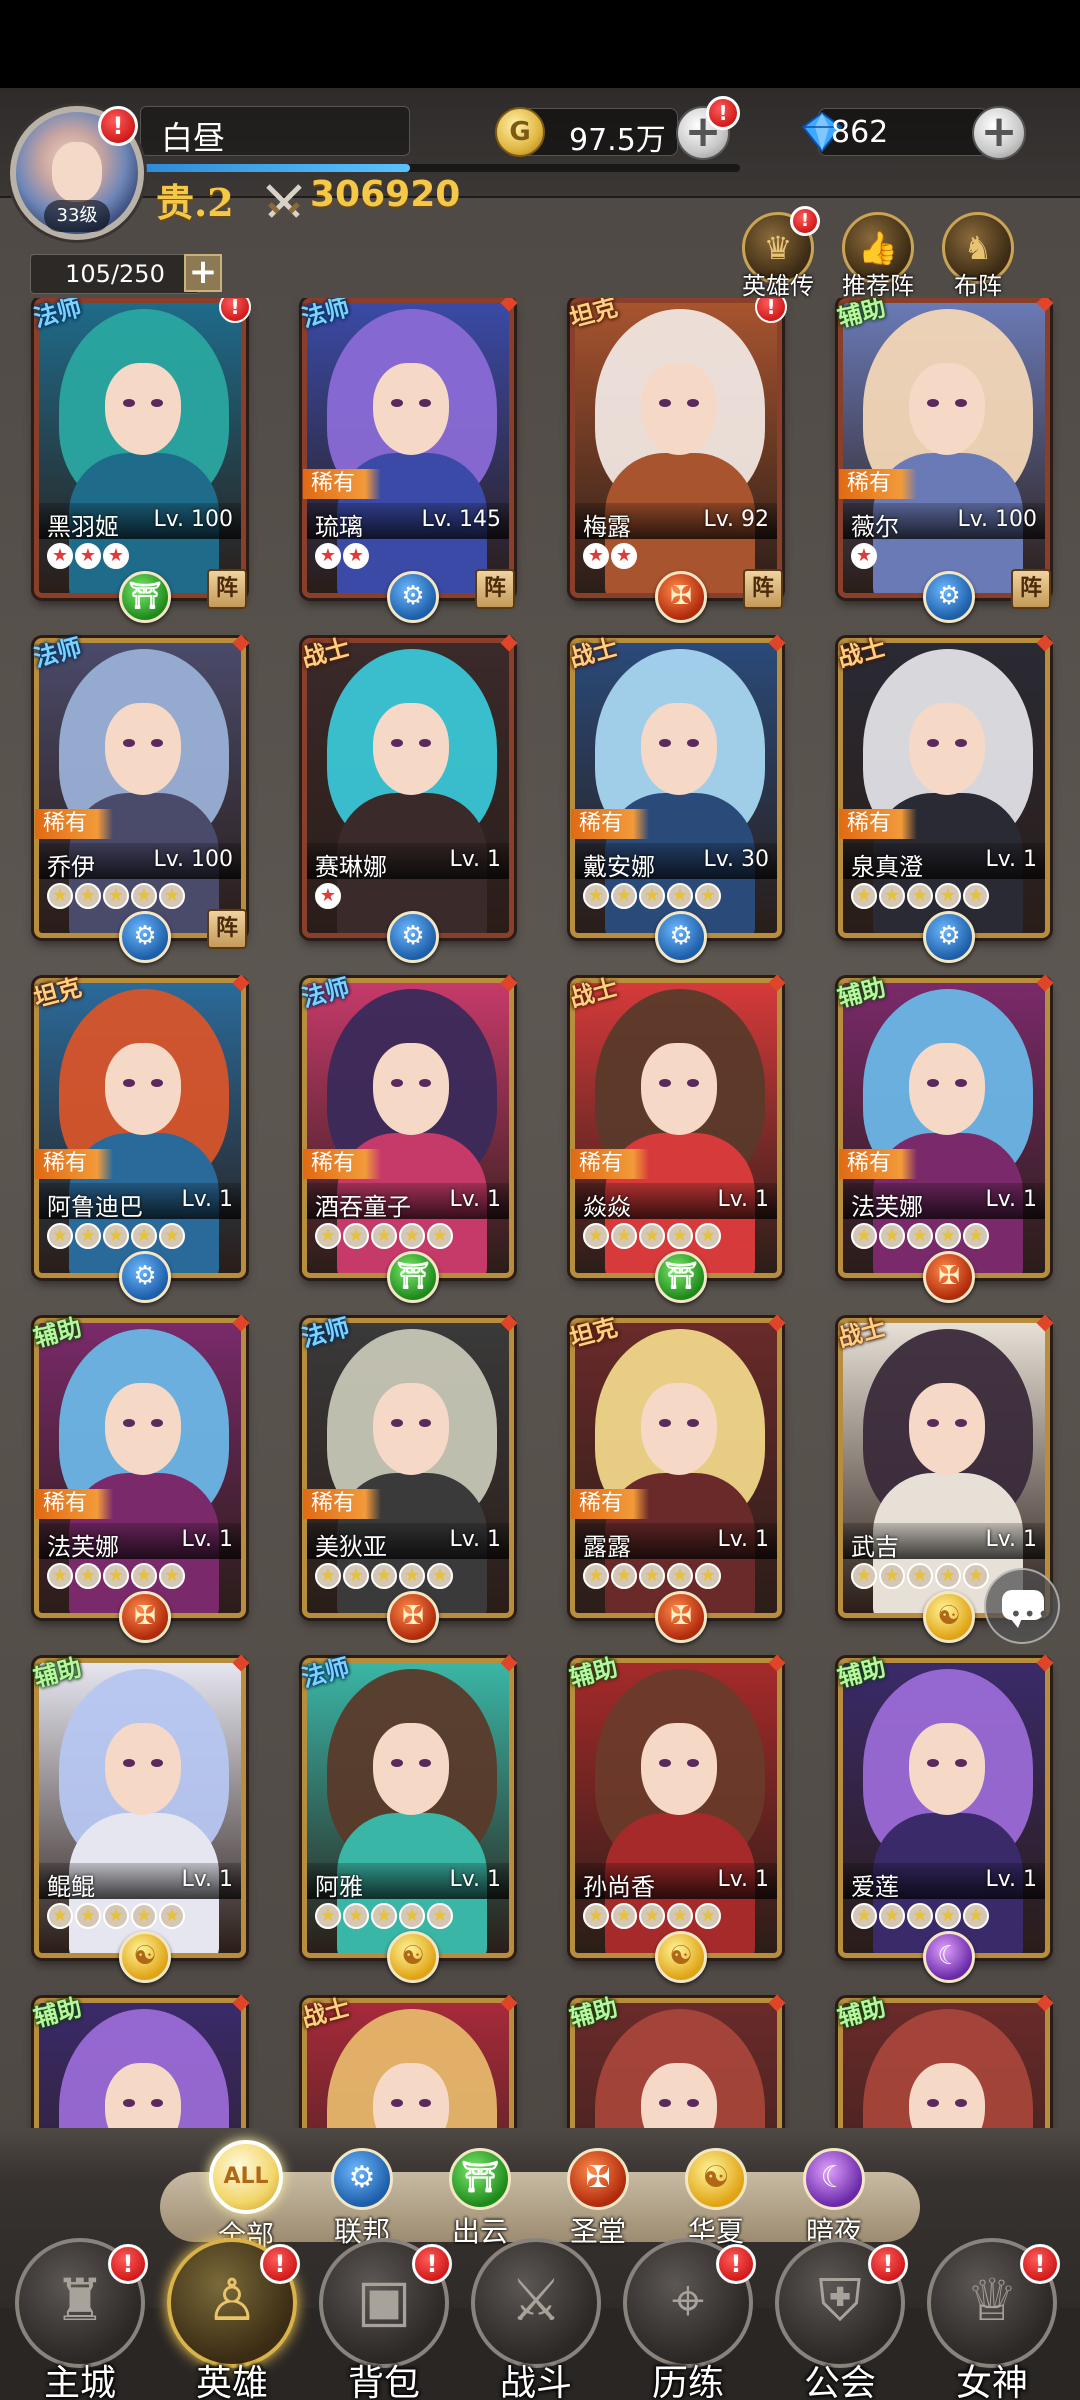 Image resolution: width=1080 pixels, height=2400 pixels. What do you see at coordinates (1022, 1606) in the screenshot?
I see `chat-button: •••` at bounding box center [1022, 1606].